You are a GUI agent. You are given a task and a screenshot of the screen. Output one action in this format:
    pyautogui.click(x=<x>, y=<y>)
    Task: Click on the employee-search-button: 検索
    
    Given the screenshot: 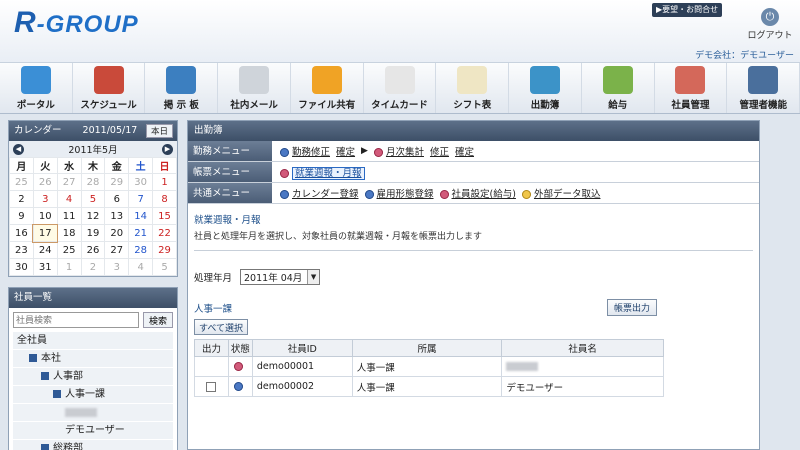 What is the action you would take?
    pyautogui.click(x=157, y=320)
    